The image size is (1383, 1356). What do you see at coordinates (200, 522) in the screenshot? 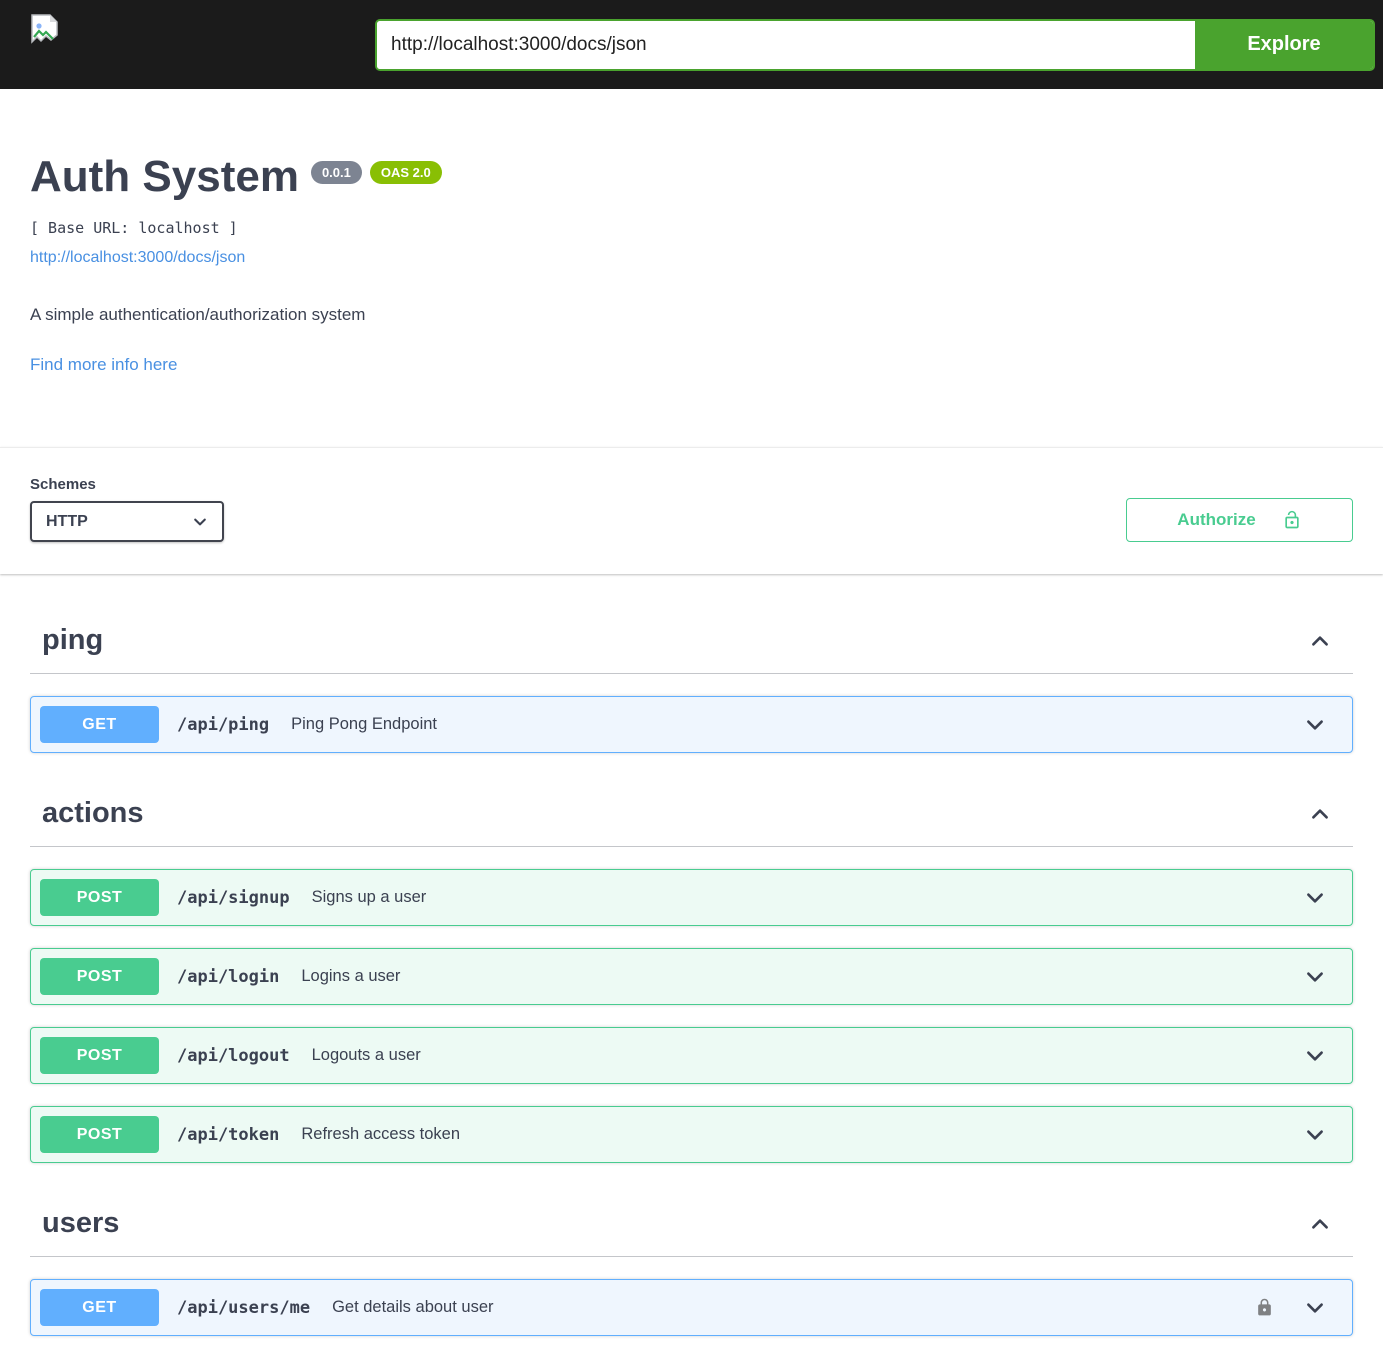
I see `chevron-down-icon` at bounding box center [200, 522].